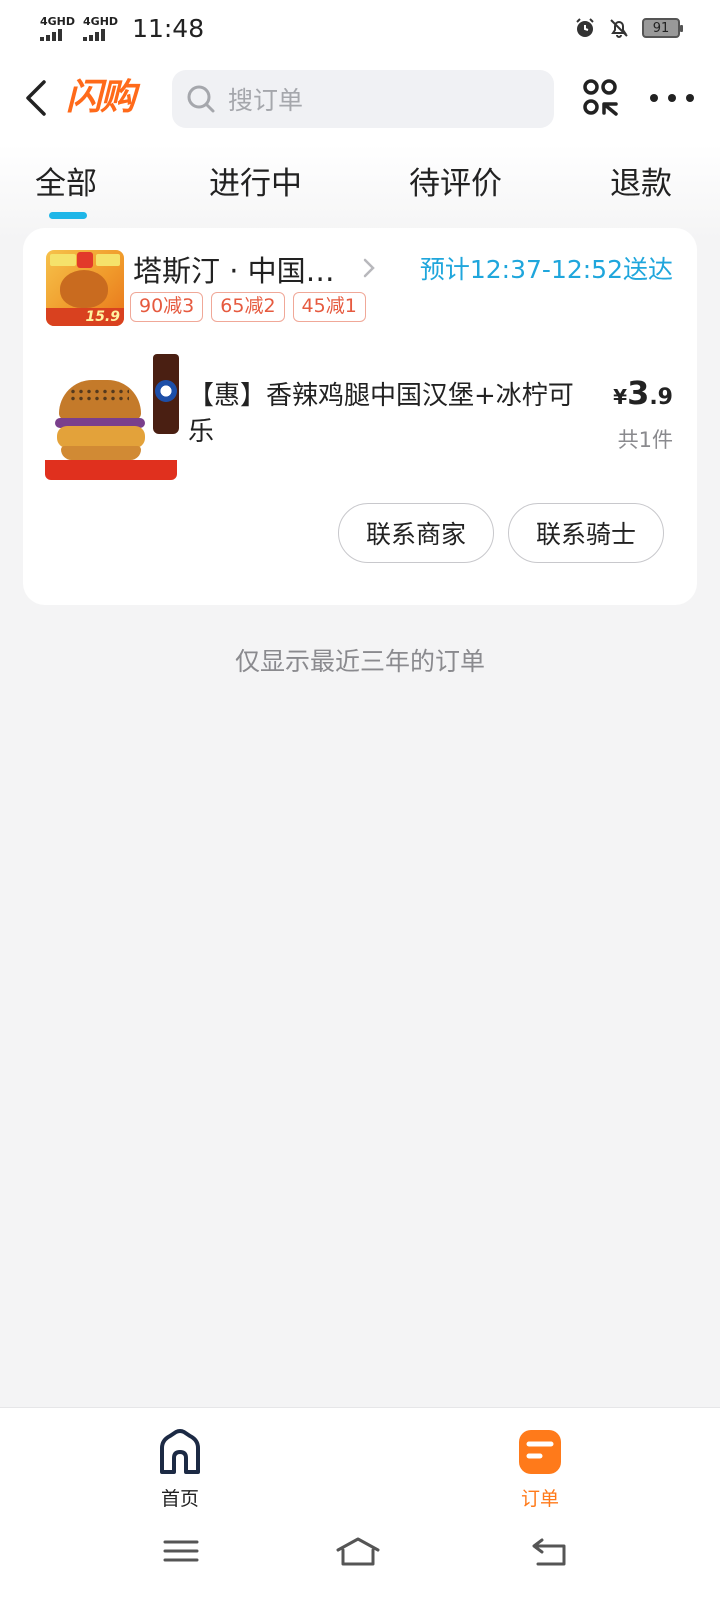 This screenshot has height=1600, width=720. I want to click on promo-tag: 45减1, so click(329, 307).